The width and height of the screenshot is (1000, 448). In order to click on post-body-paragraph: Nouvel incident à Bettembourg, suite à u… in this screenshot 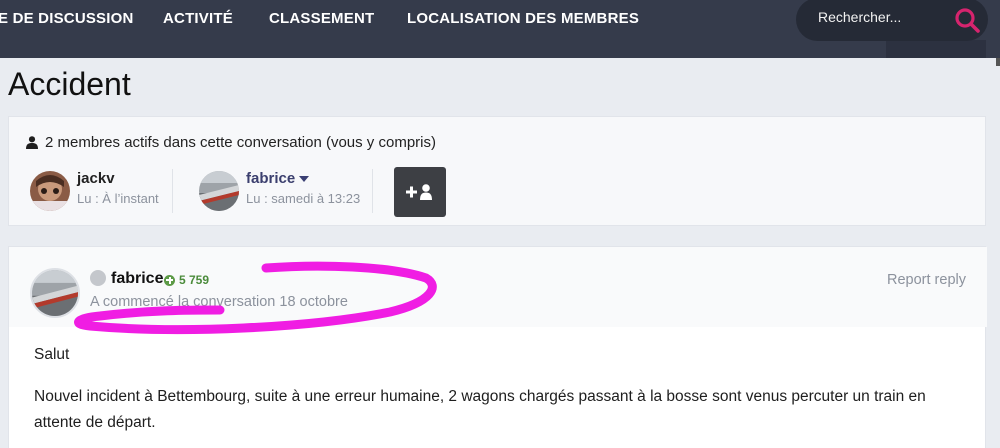, I will do `click(480, 396)`.